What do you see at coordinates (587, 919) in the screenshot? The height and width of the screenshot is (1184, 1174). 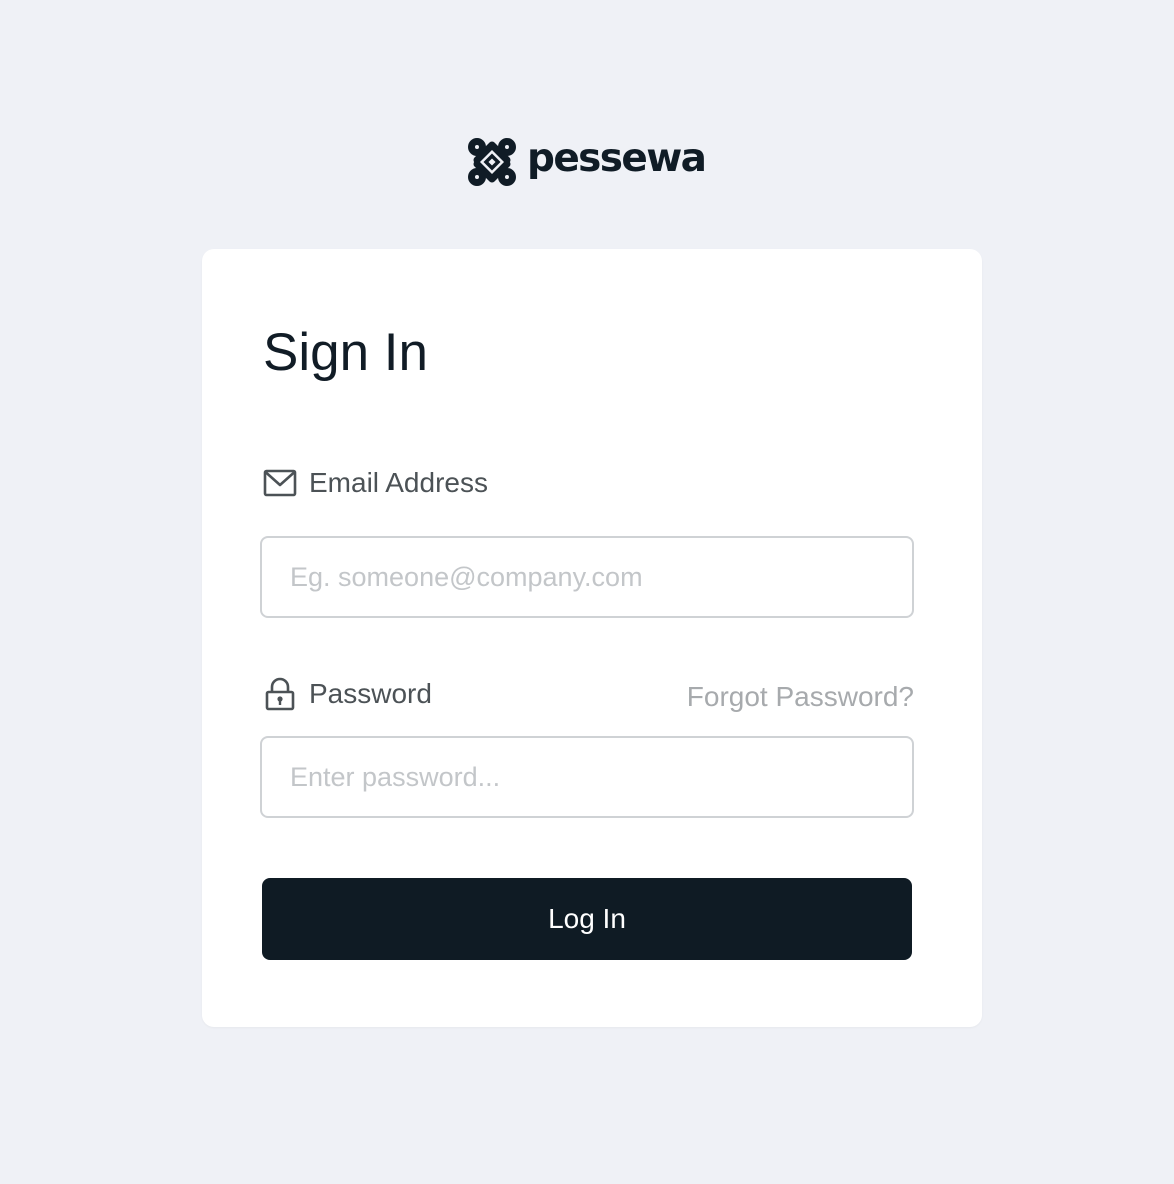 I see `login-button: Log In` at bounding box center [587, 919].